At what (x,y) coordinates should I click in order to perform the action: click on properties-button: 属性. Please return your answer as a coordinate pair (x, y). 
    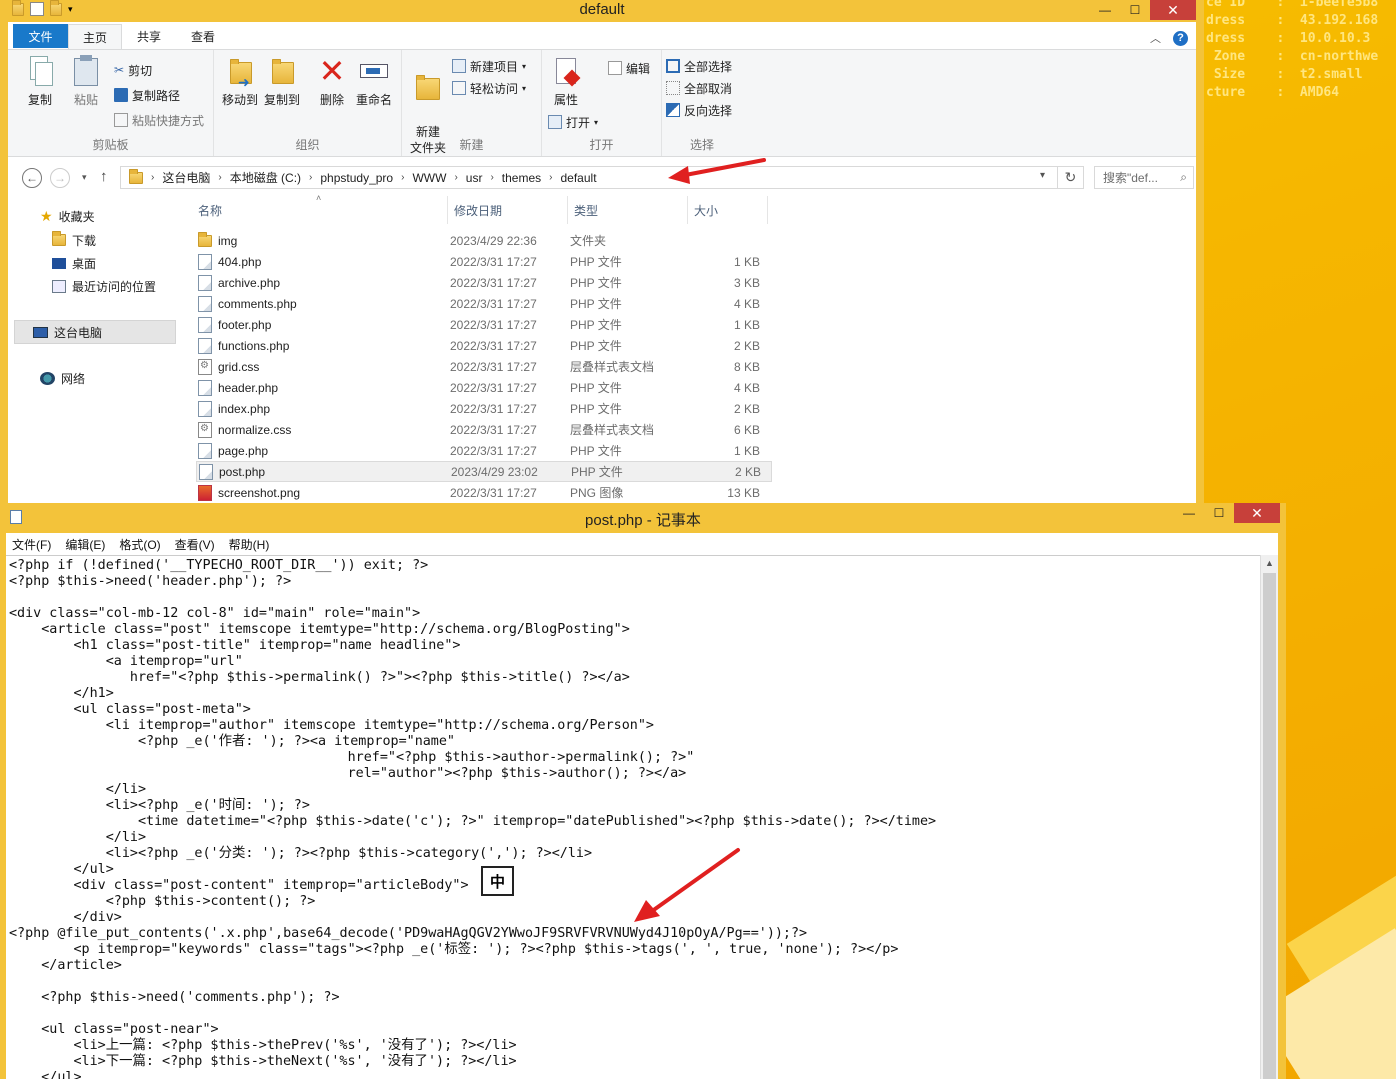
    Looking at the image, I should click on (566, 81).